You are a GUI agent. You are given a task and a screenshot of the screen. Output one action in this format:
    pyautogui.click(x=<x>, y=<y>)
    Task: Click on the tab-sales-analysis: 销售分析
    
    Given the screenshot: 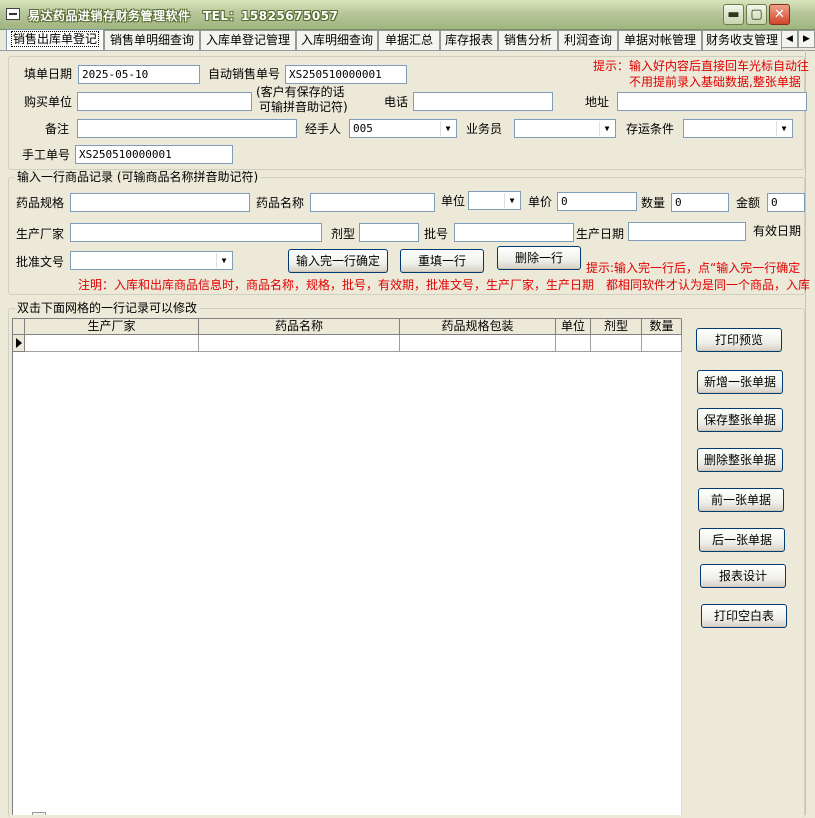 What is the action you would take?
    pyautogui.click(x=528, y=40)
    